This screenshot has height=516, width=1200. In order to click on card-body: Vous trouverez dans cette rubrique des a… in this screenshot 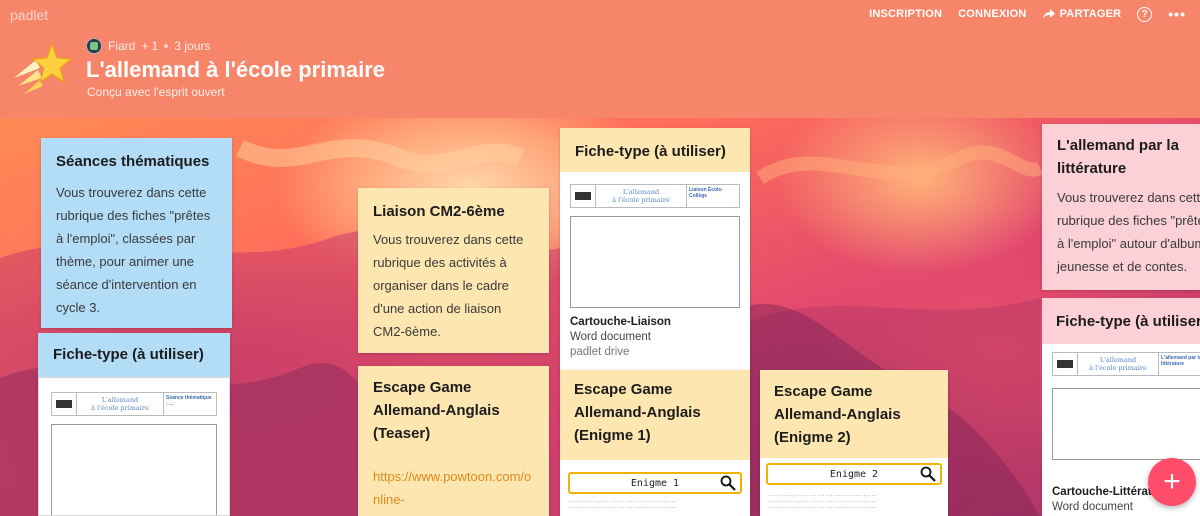, I will do `click(448, 285)`.